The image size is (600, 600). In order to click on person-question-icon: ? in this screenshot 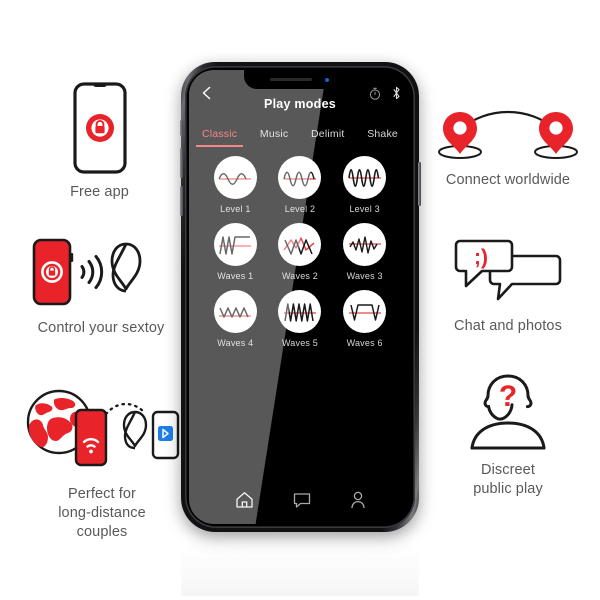, I will do `click(508, 412)`.